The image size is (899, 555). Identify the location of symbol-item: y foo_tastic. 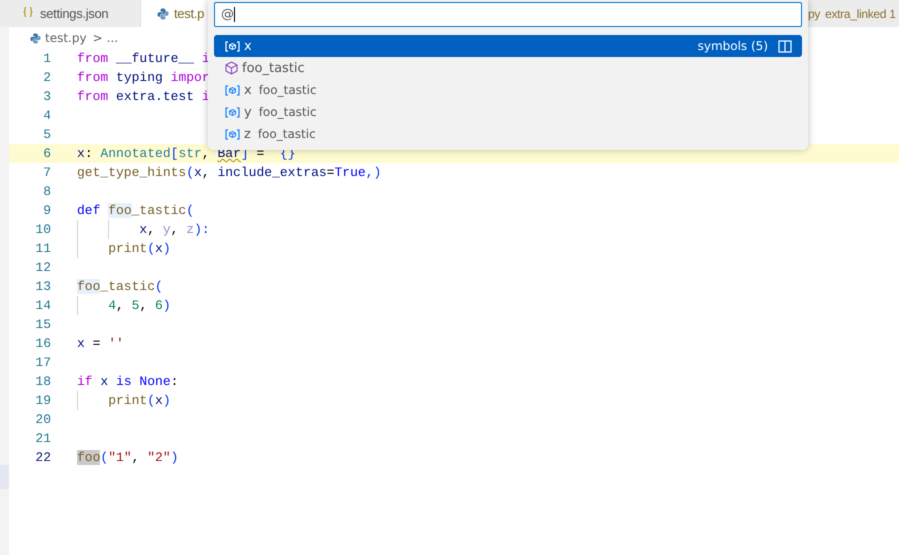
(508, 112).